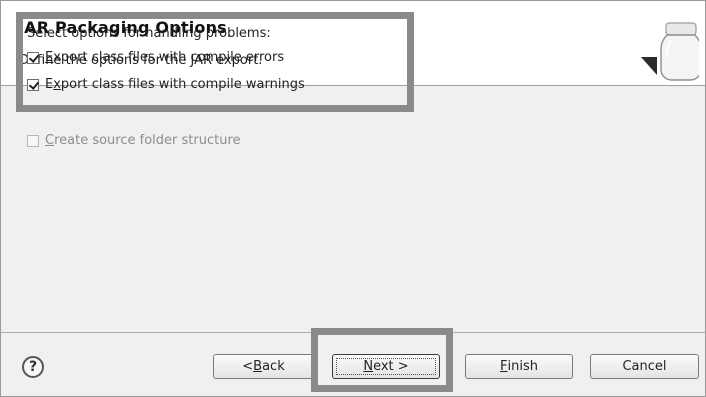  What do you see at coordinates (33, 57) in the screenshot?
I see `export-errors-checkbox` at bounding box center [33, 57].